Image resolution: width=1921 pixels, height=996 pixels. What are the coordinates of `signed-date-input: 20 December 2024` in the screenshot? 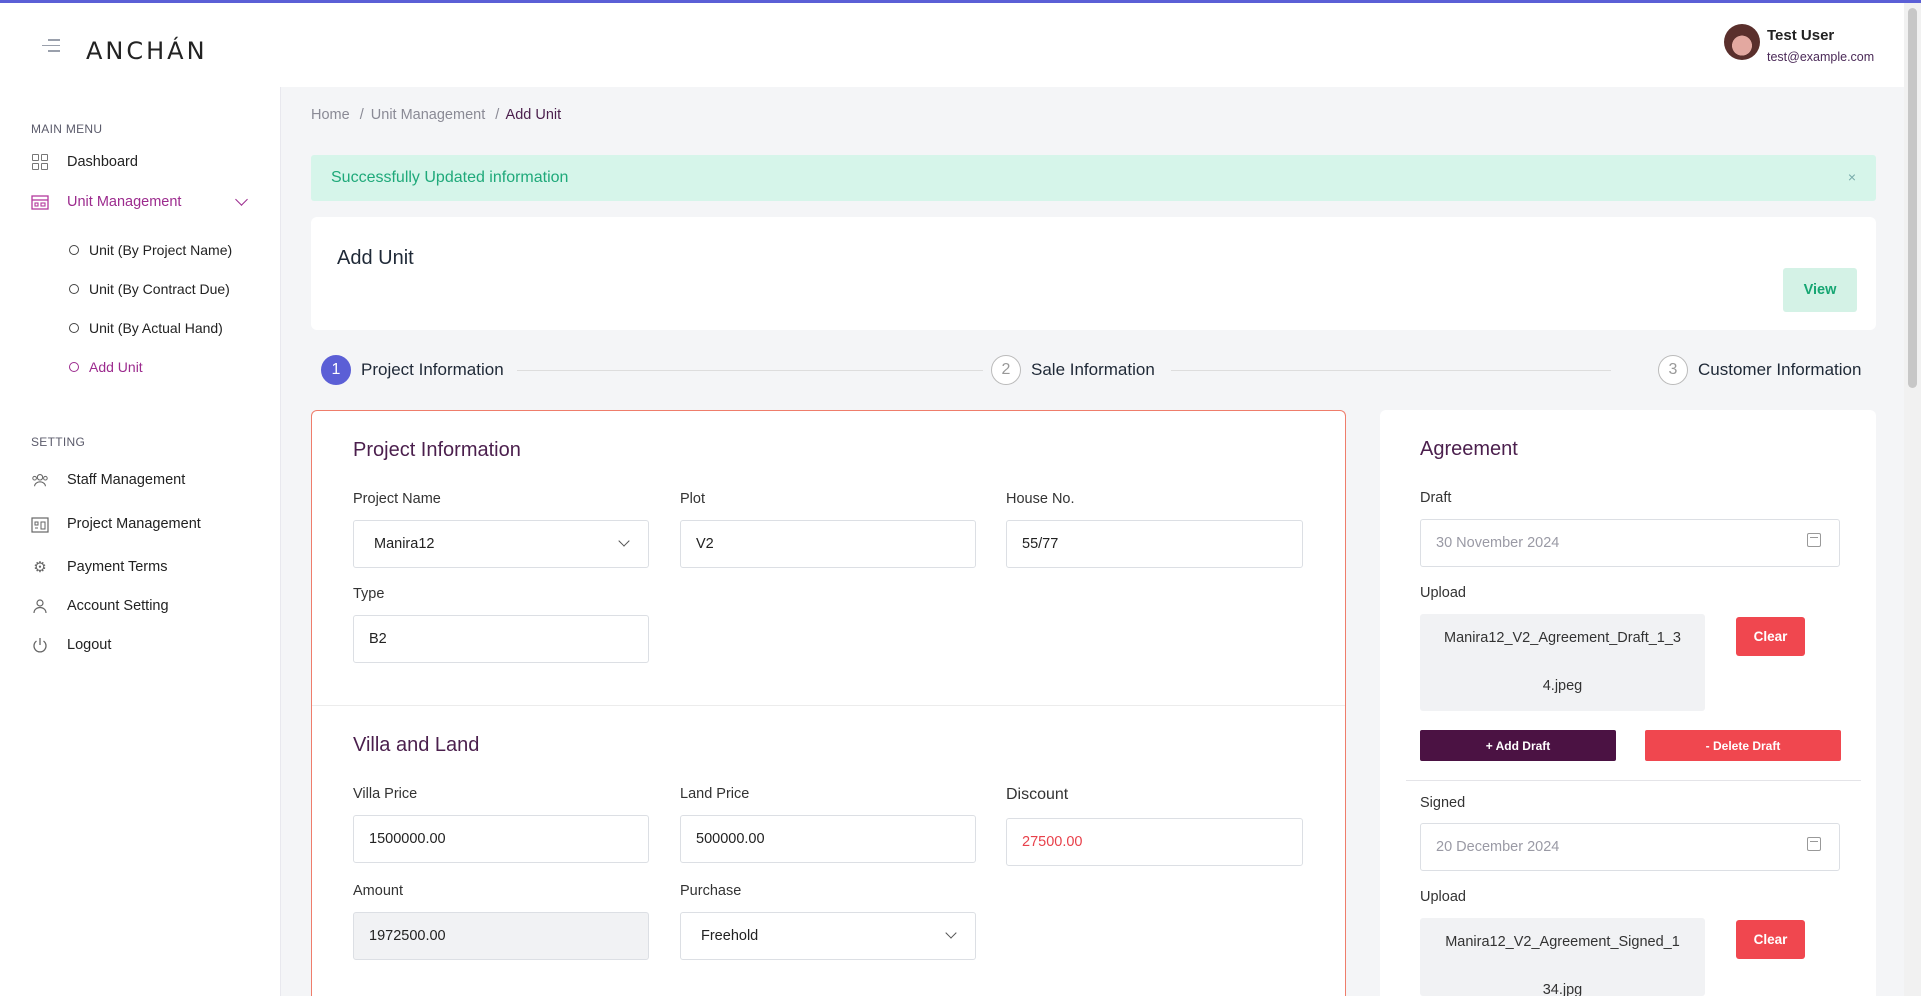 It's located at (1630, 847).